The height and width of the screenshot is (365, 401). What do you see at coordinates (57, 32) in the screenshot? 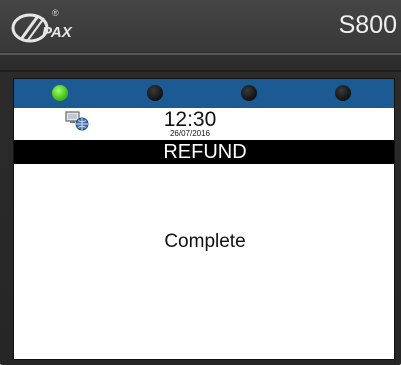
I see `brand-name: PAX` at bounding box center [57, 32].